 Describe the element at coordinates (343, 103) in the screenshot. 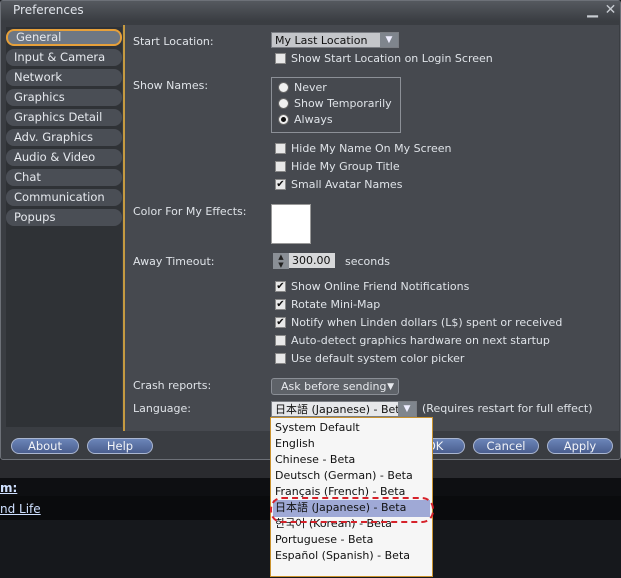

I see `radio-show-temporarily-label: Show Temporarily` at that location.